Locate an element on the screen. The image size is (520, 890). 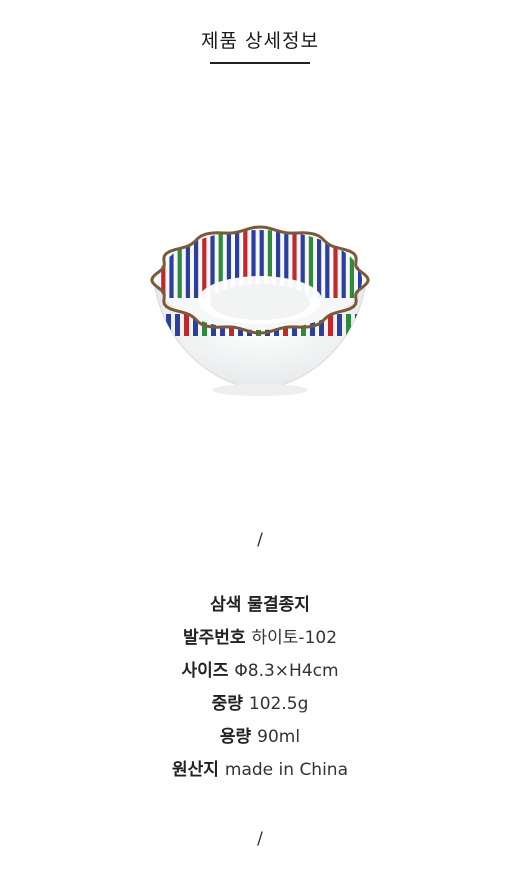
spec-row-origin: 원산지 made in China is located at coordinates (260, 773).